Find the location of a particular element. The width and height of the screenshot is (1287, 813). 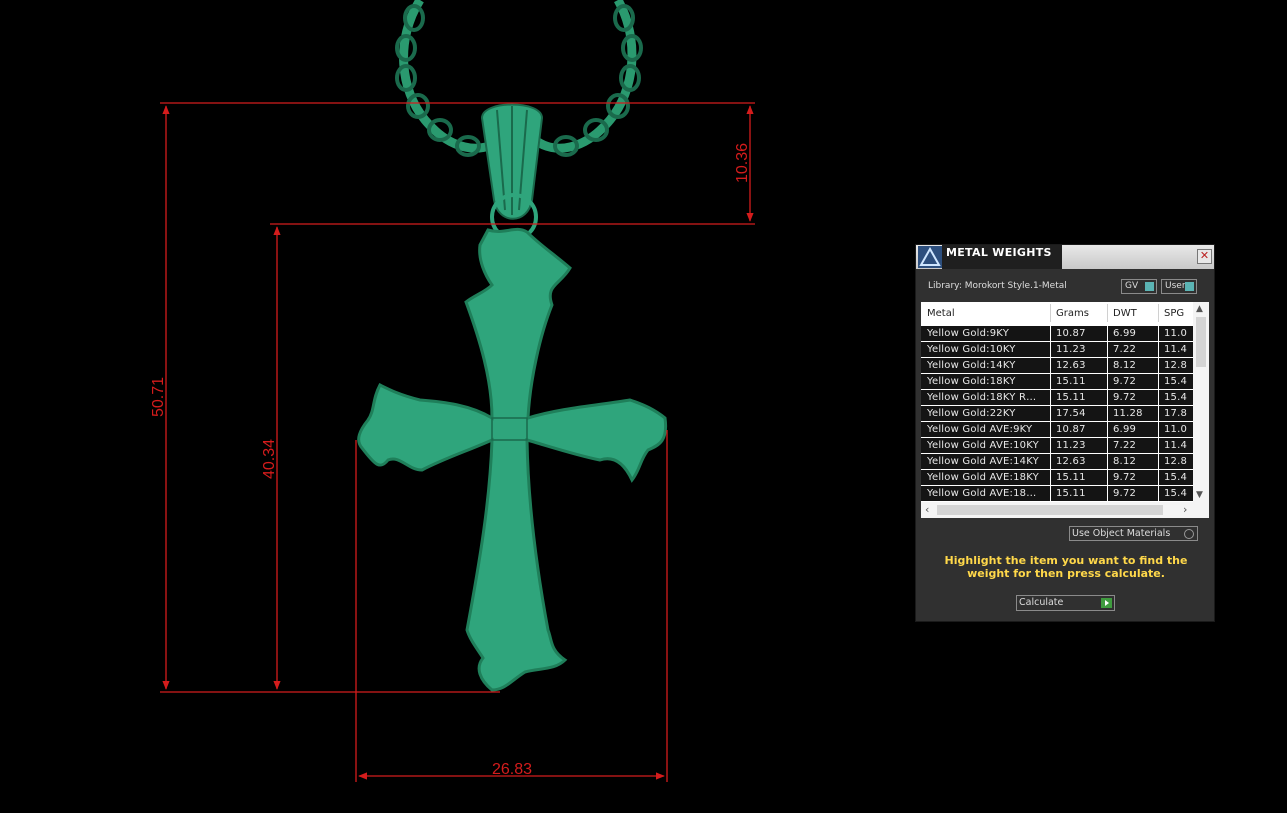

metal-cell: Yellow Gold:9KY is located at coordinates (968, 333).